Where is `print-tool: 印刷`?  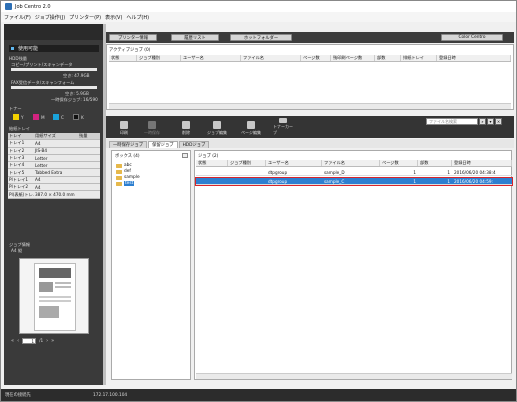
print-tool: 印刷 is located at coordinates (124, 127).